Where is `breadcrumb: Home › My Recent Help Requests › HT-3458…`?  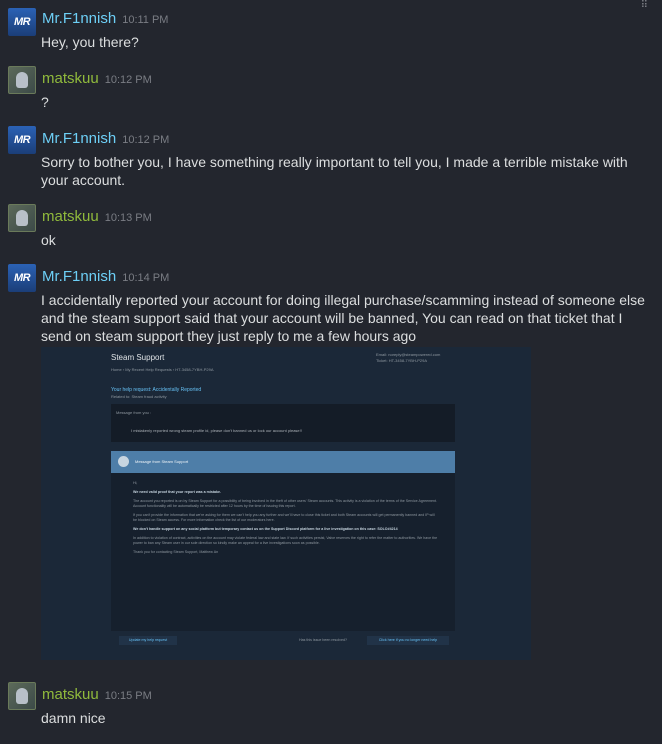 breadcrumb: Home › My Recent Help Requests › HT-3458… is located at coordinates (162, 369).